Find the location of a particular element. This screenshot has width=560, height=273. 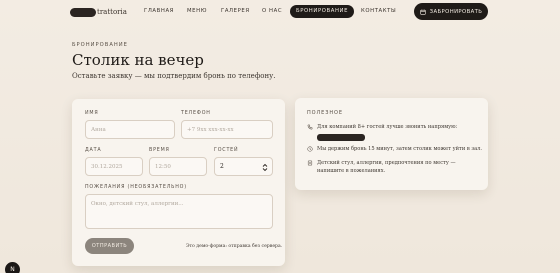

phone-input: +7 9xx xxx-xx-xx is located at coordinates (227, 129).